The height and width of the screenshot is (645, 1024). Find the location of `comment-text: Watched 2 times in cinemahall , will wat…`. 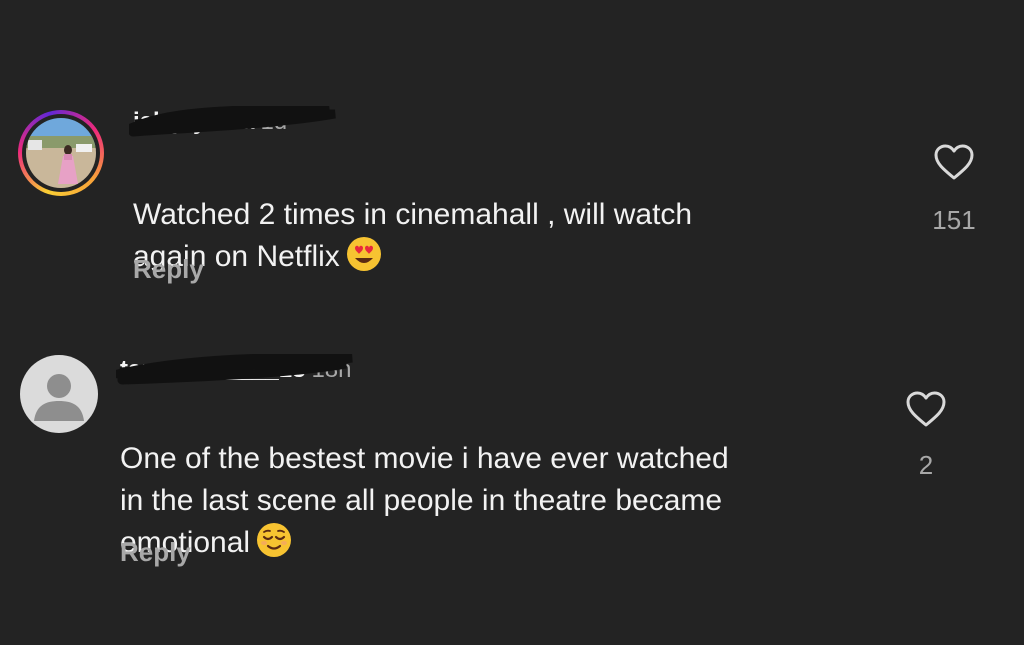

comment-text: Watched 2 times in cinemahall , will wat… is located at coordinates (412, 215).